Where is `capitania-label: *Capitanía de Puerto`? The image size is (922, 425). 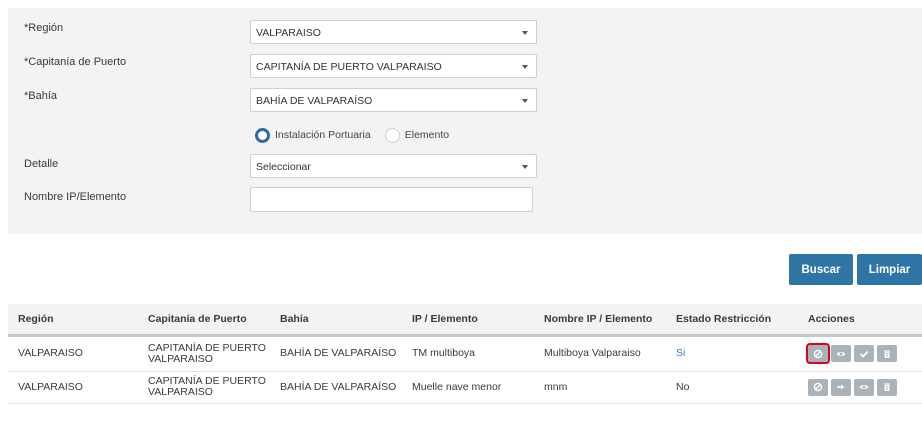 capitania-label: *Capitanía de Puerto is located at coordinates (75, 62).